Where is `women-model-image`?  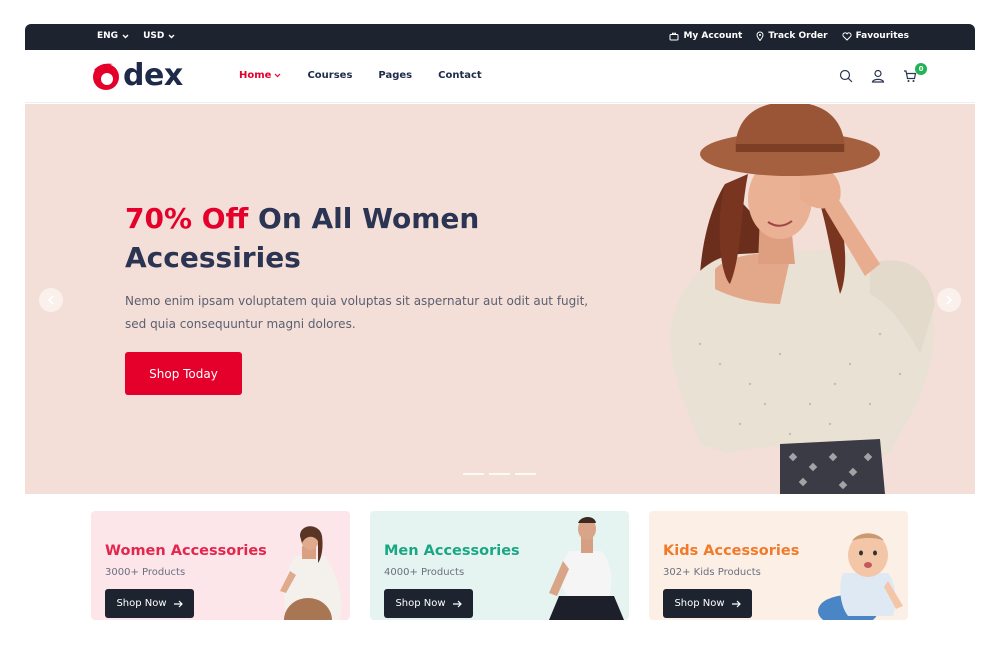 women-model-image is located at coordinates (311, 573).